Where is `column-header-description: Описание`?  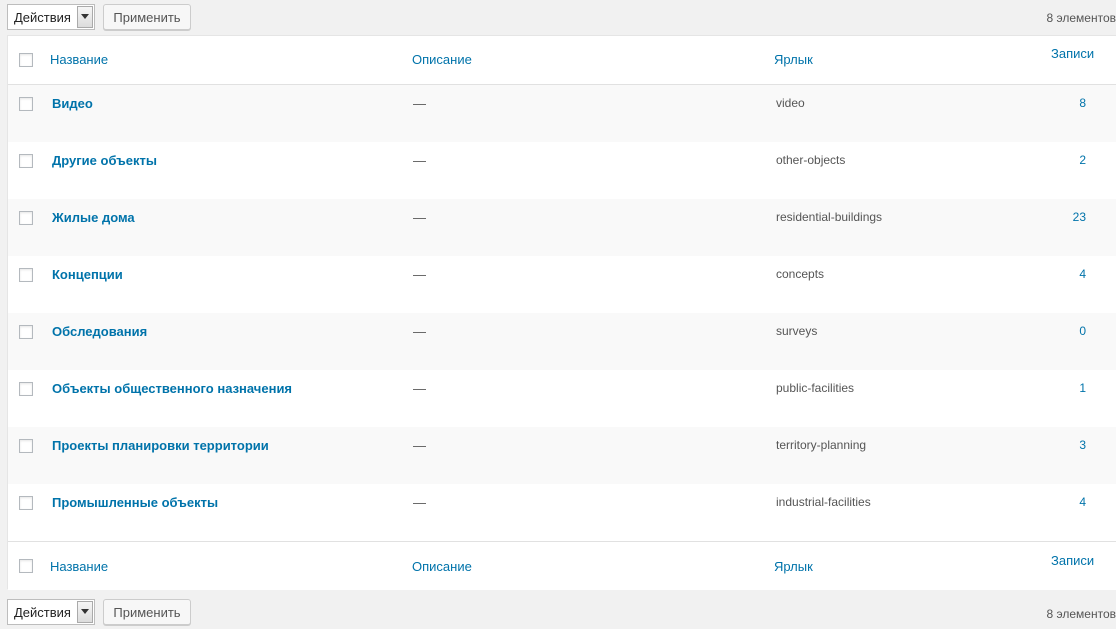
column-header-description: Описание is located at coordinates (442, 59).